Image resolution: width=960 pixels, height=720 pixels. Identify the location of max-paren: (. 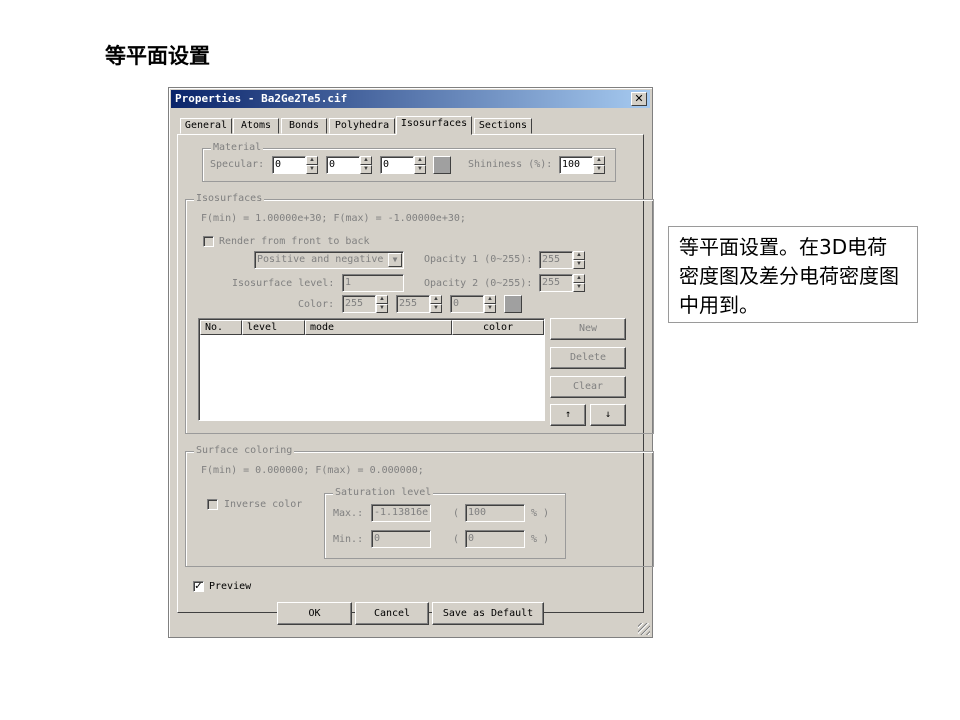
(456, 513).